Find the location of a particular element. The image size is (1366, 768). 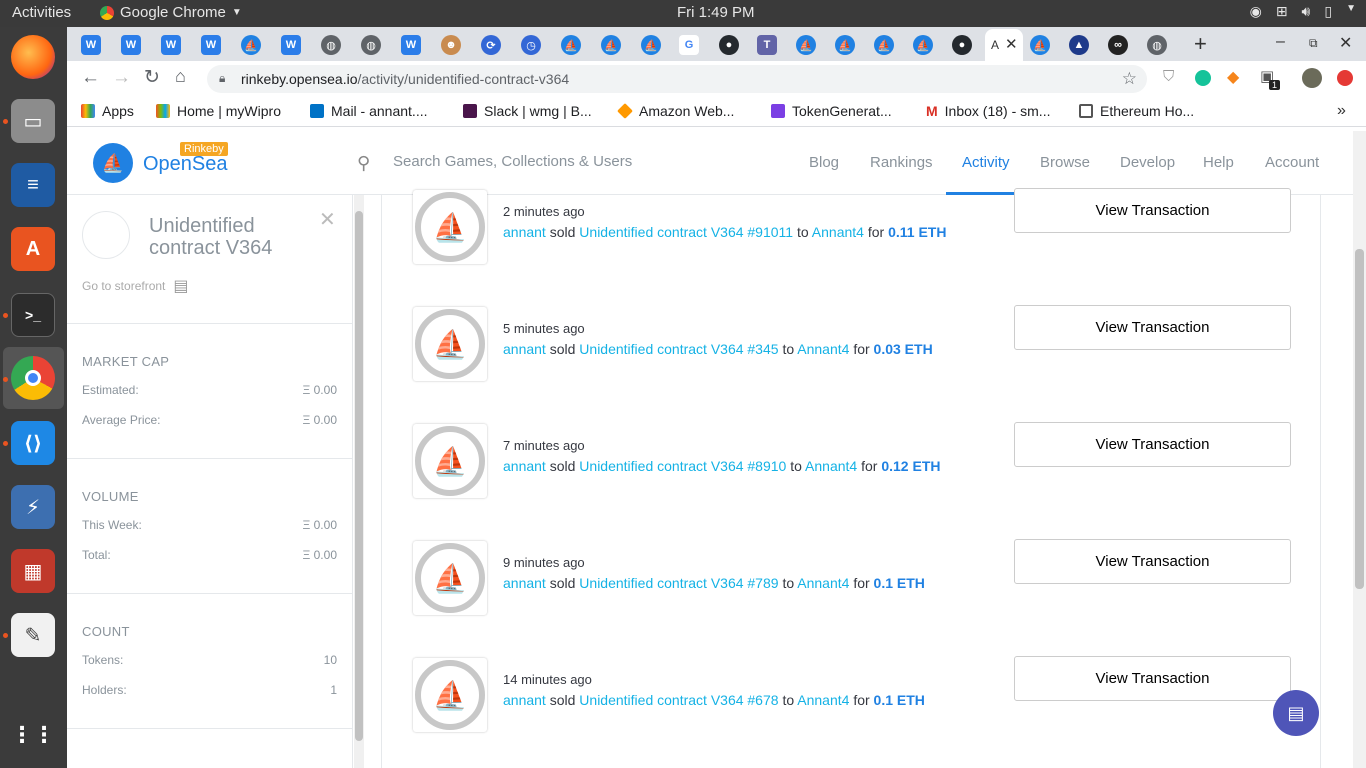

storefront-link: Go to storefront ▤ is located at coordinates (135, 286).